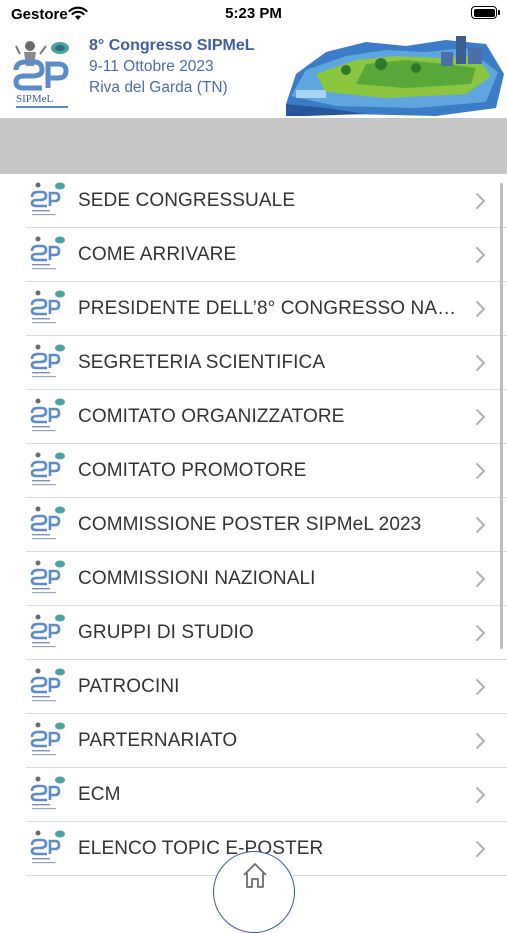 This screenshot has width=507, height=933. I want to click on list-item: COMMISSIONI NAZIONALI, so click(266, 579).